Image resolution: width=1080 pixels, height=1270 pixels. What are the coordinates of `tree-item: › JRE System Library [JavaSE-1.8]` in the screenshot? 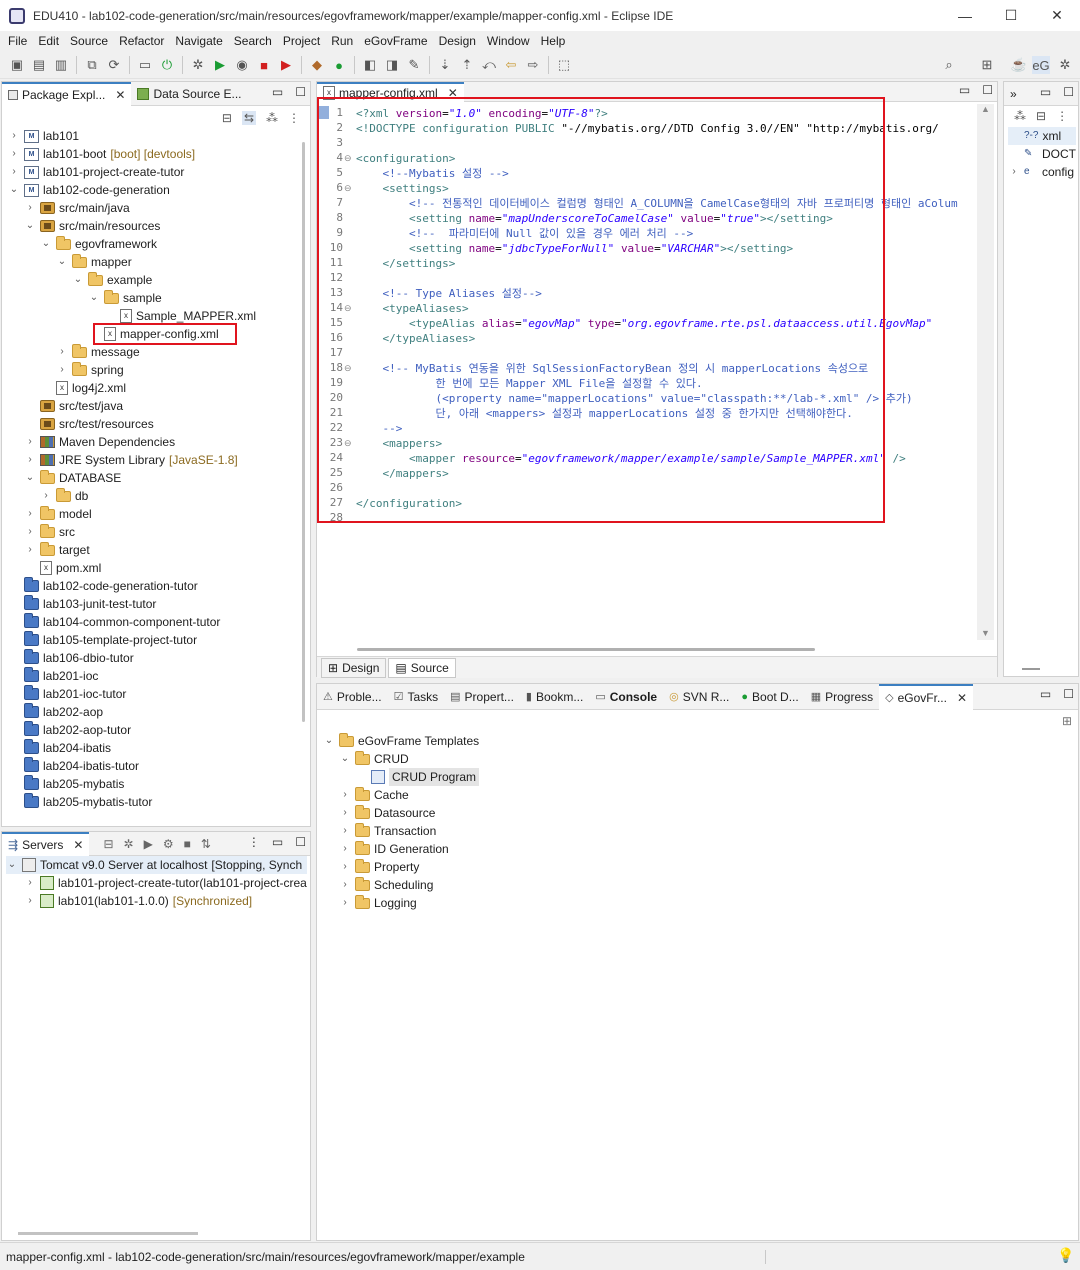 It's located at (132, 460).